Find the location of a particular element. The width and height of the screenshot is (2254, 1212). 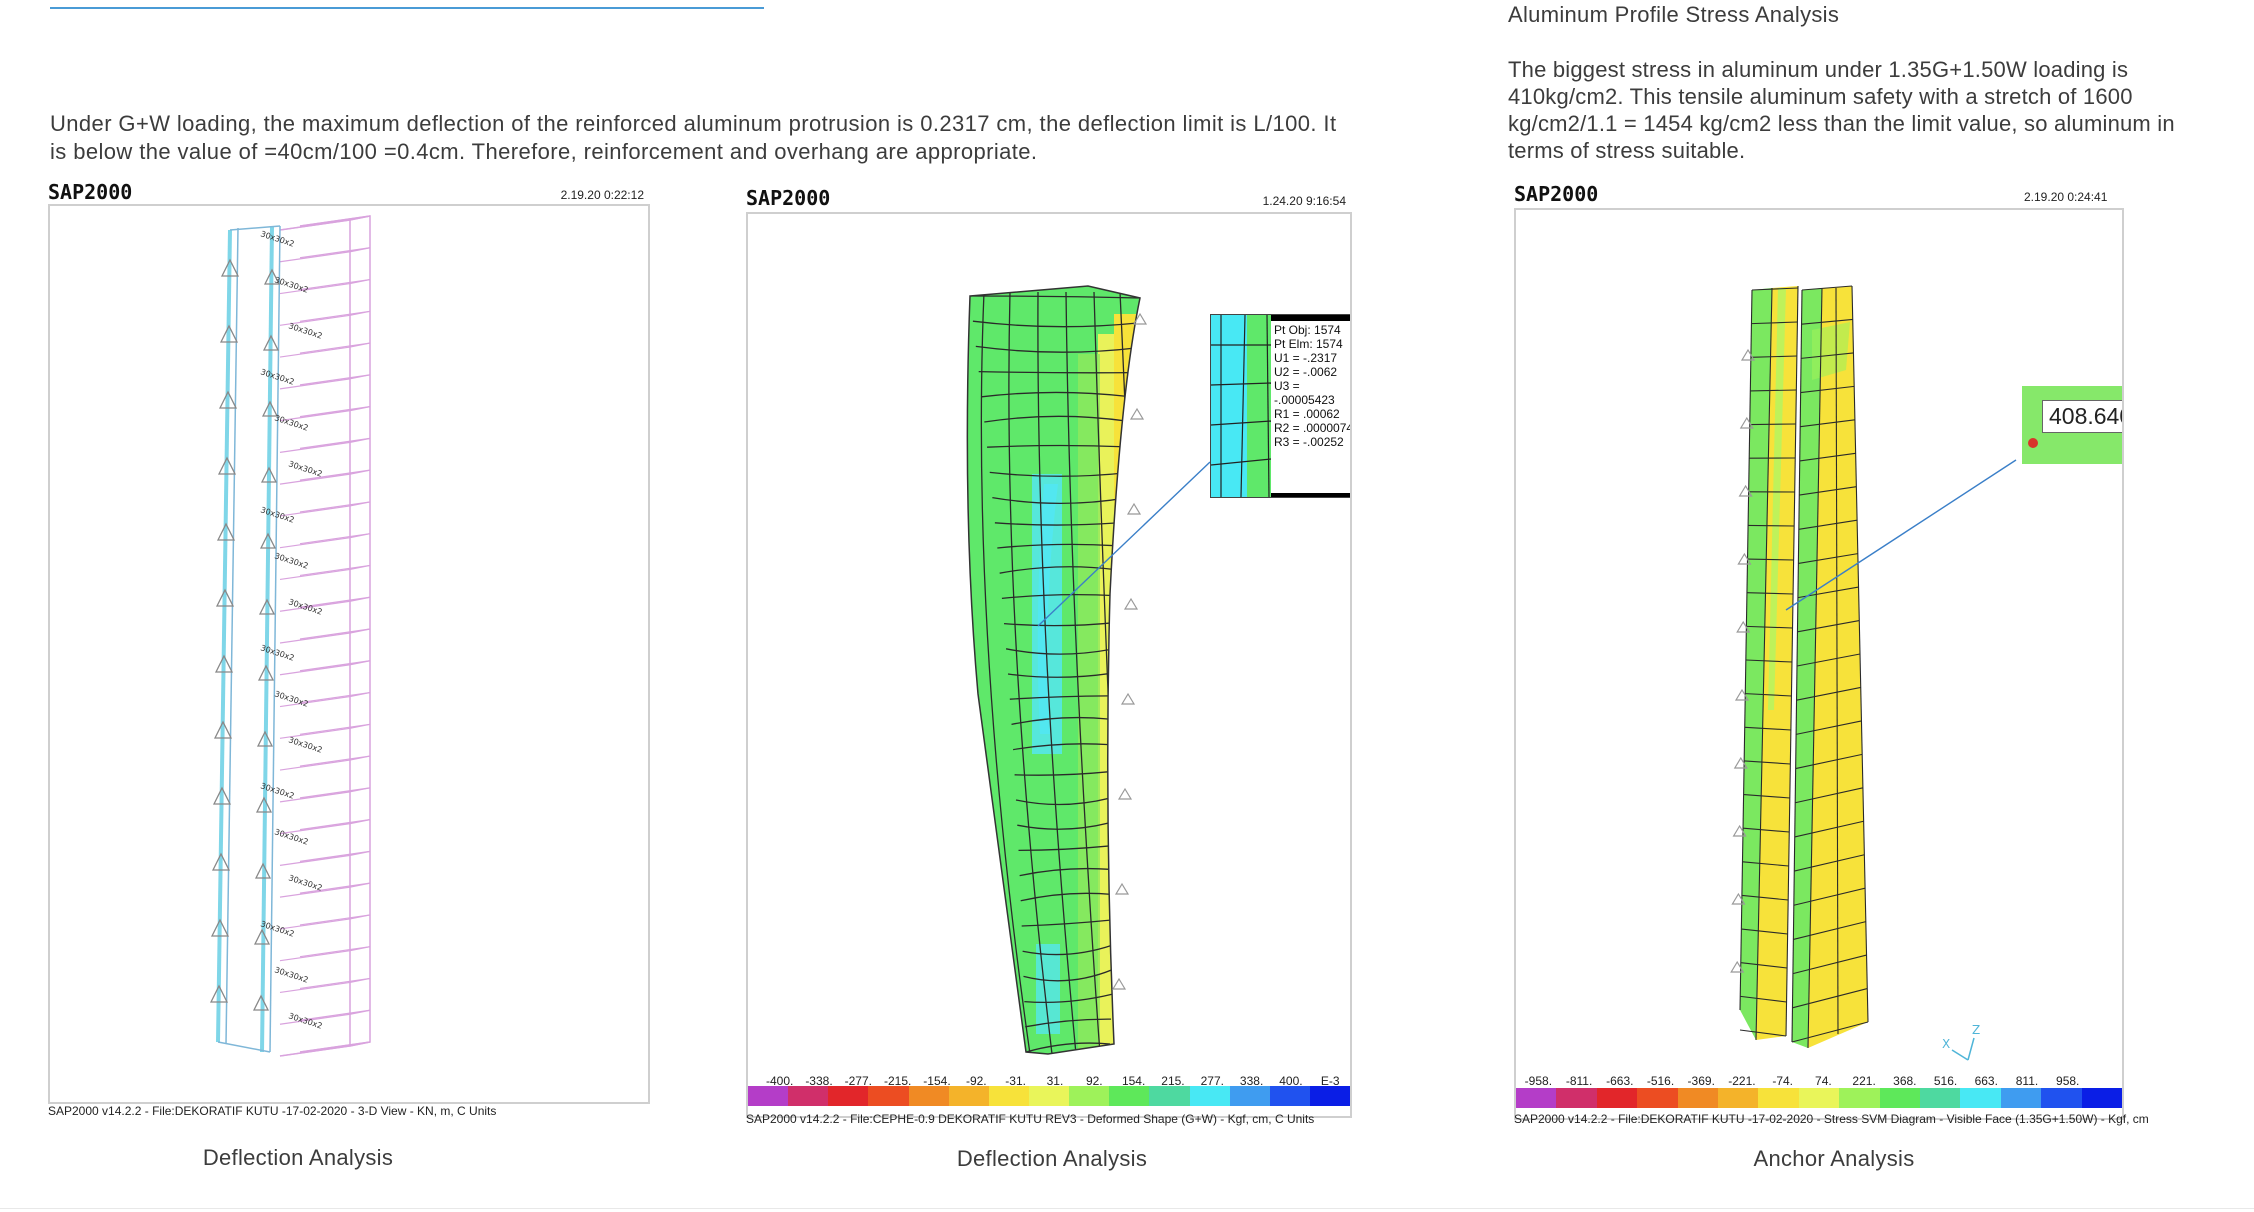

panel-caption: Anchor Analysis is located at coordinates (1834, 1158).